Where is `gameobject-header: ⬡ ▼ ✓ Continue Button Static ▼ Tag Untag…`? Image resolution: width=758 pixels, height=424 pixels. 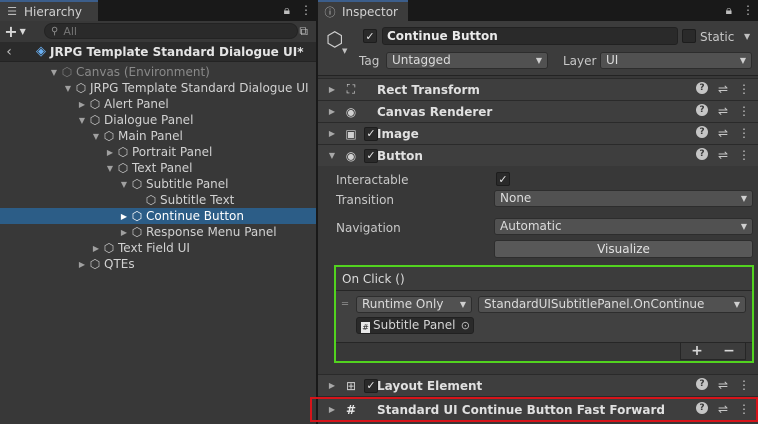 gameobject-header: ⬡ ▼ ✓ Continue Button Static ▼ Tag Untag… is located at coordinates (538, 48).